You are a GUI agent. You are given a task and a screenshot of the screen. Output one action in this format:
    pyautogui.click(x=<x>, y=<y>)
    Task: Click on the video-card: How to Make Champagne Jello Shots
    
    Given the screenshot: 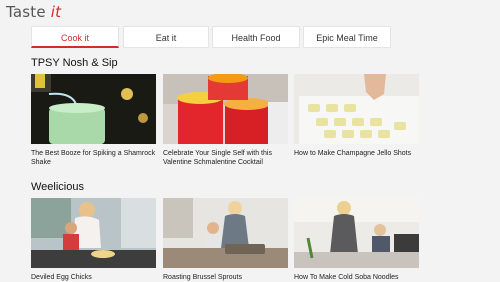 What is the action you would take?
    pyautogui.click(x=356, y=116)
    